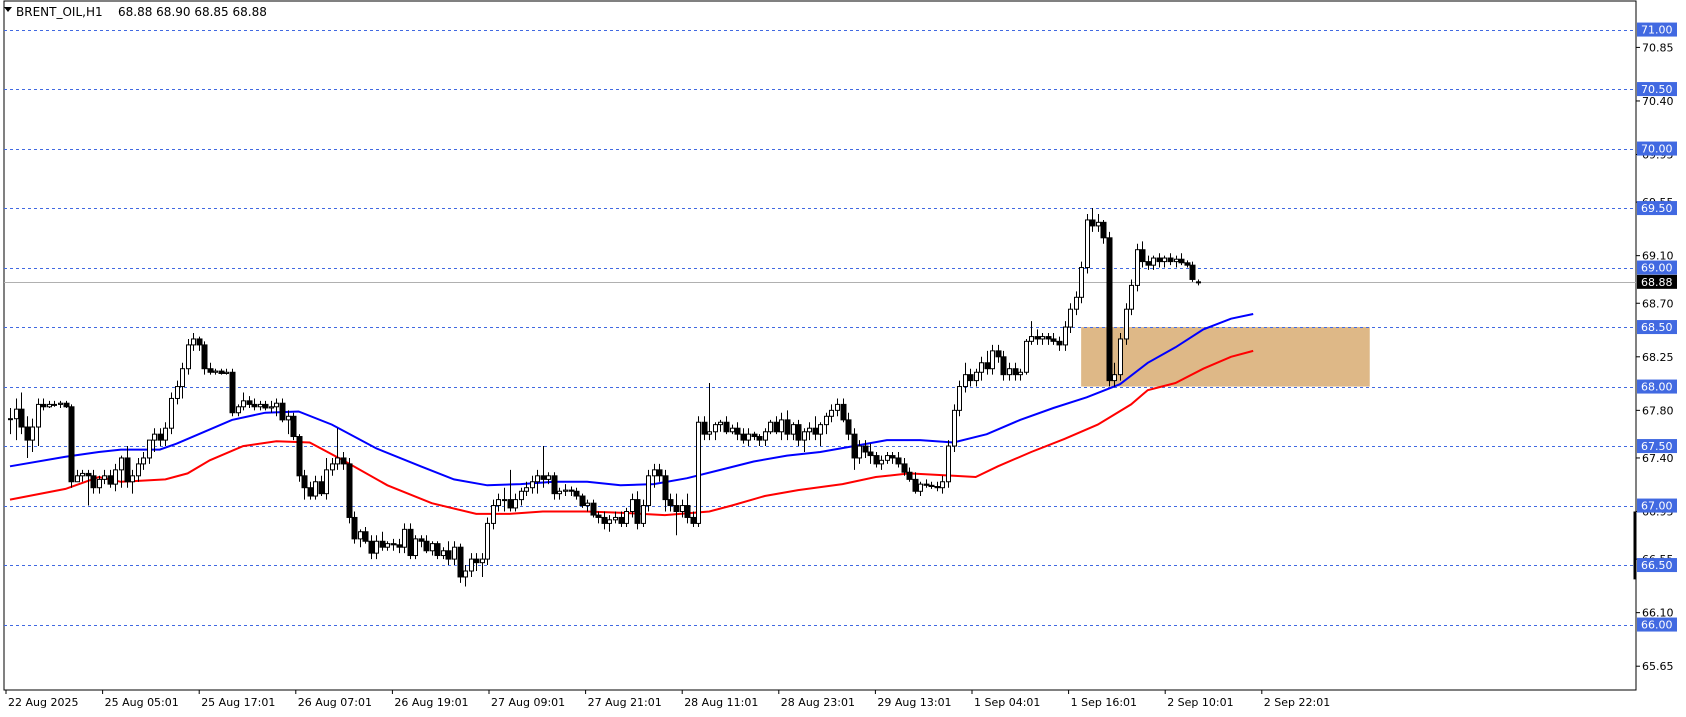  Describe the element at coordinates (1658, 666) in the screenshot. I see `price-tick-label: 65.65` at that location.